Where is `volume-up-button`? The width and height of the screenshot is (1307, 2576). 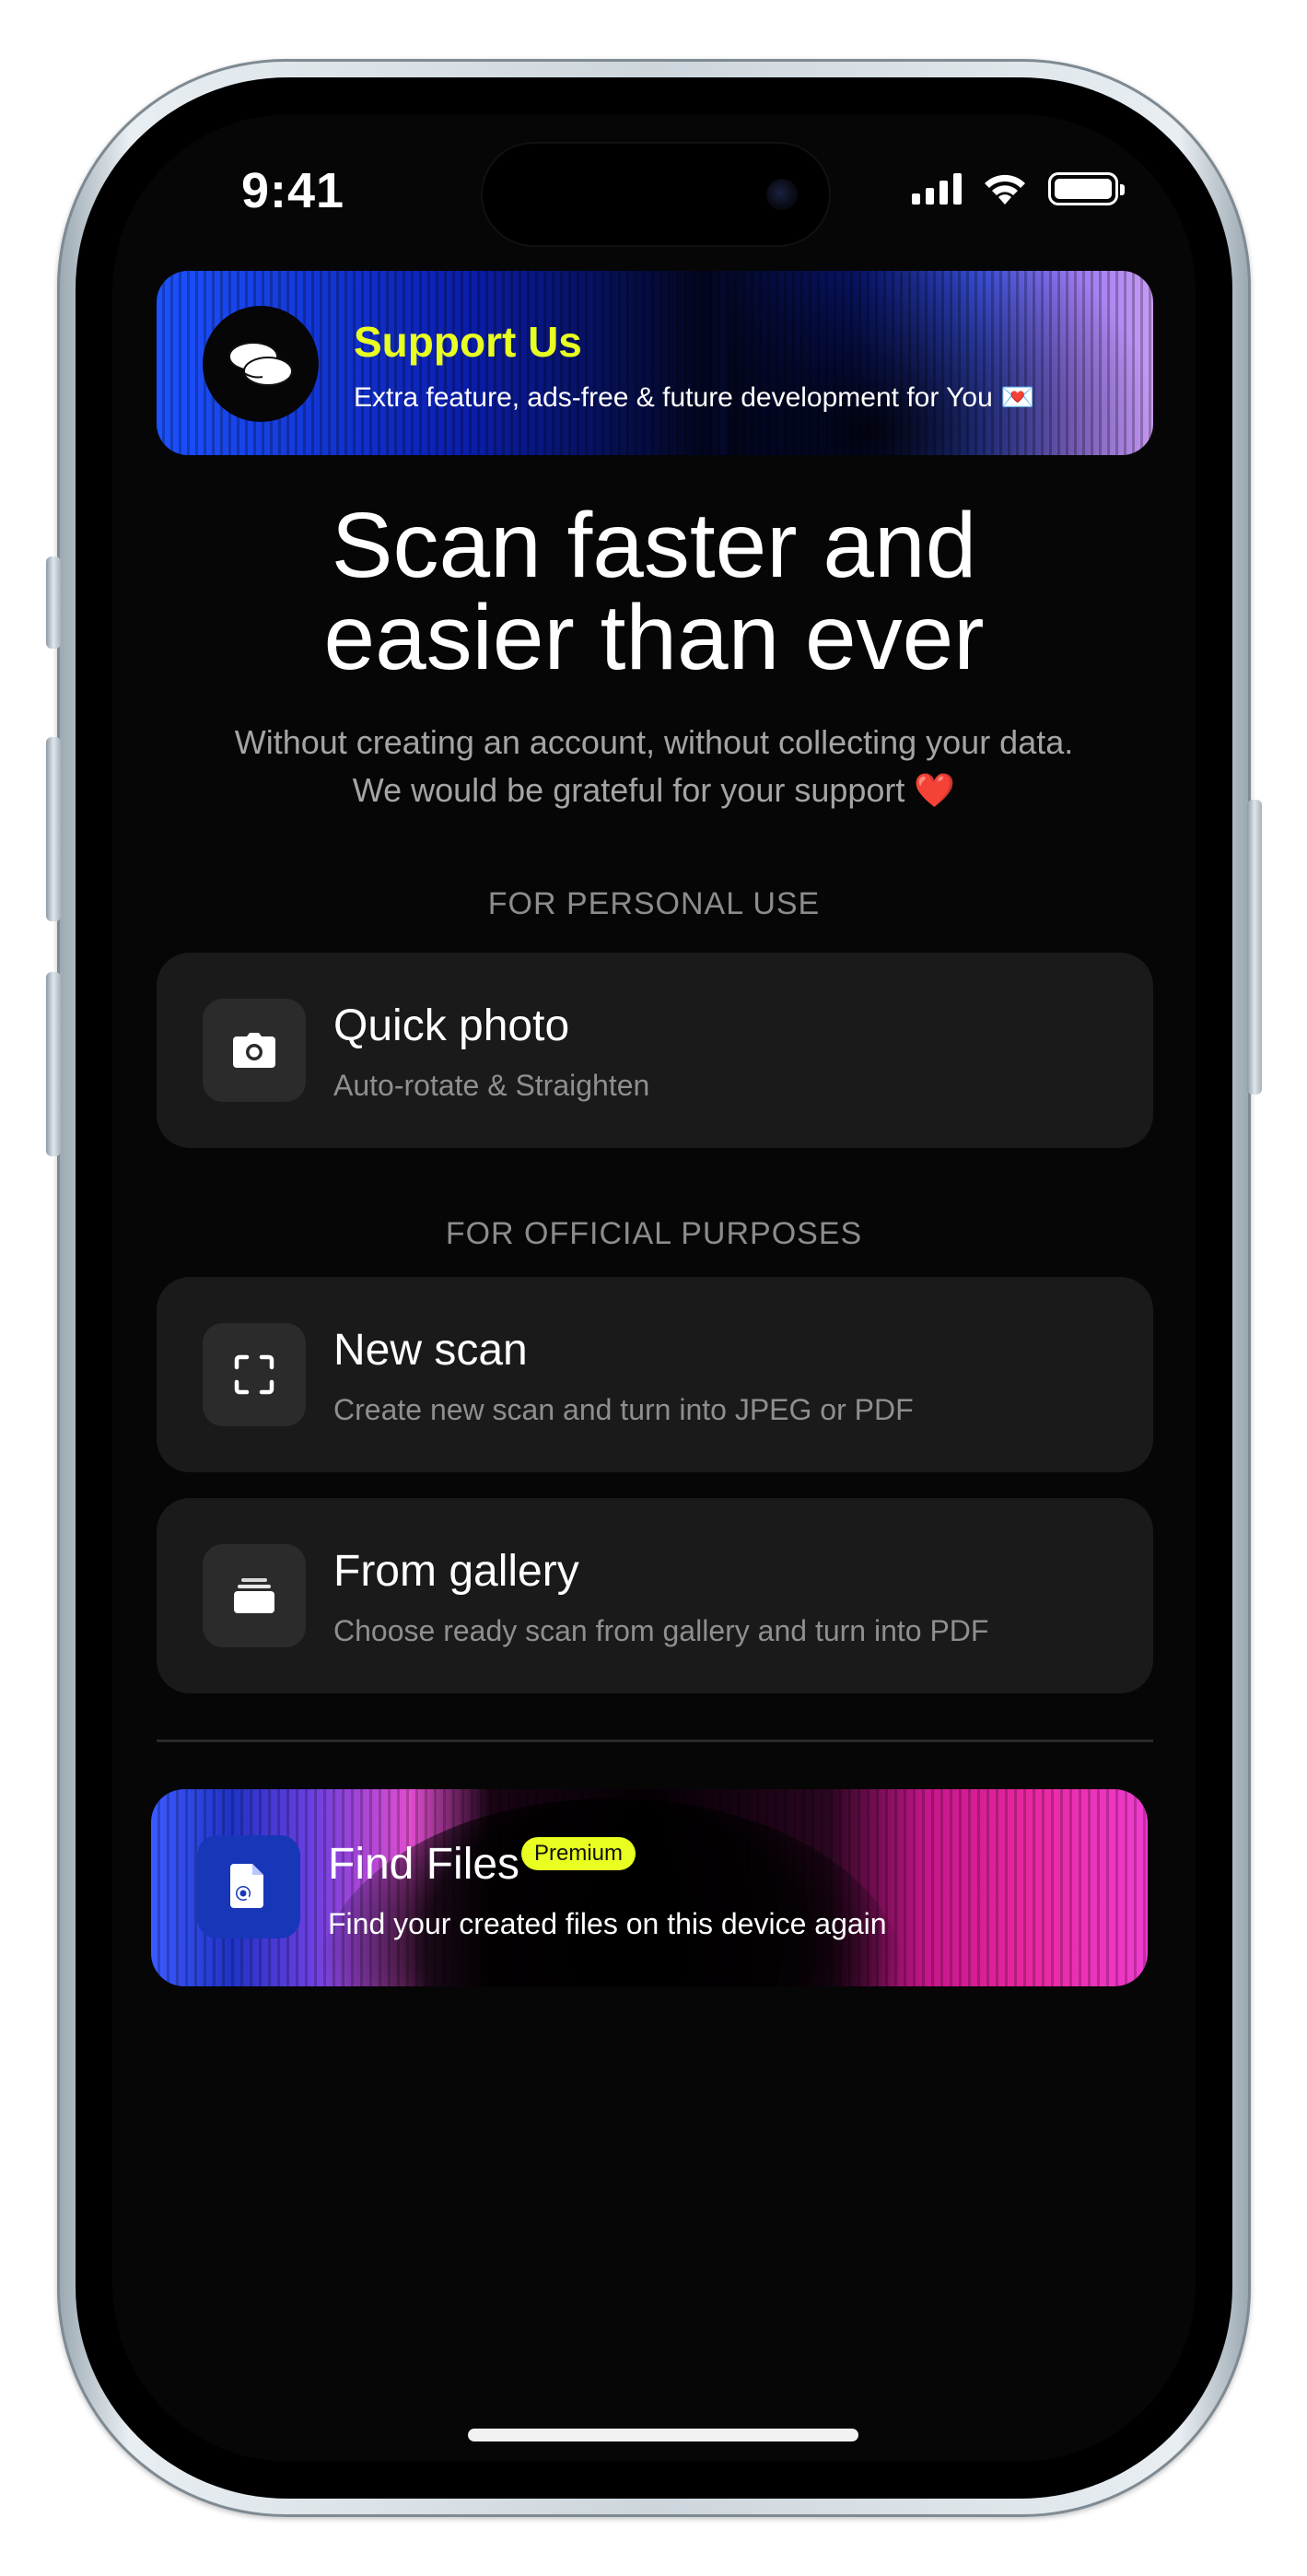 volume-up-button is located at coordinates (54, 829).